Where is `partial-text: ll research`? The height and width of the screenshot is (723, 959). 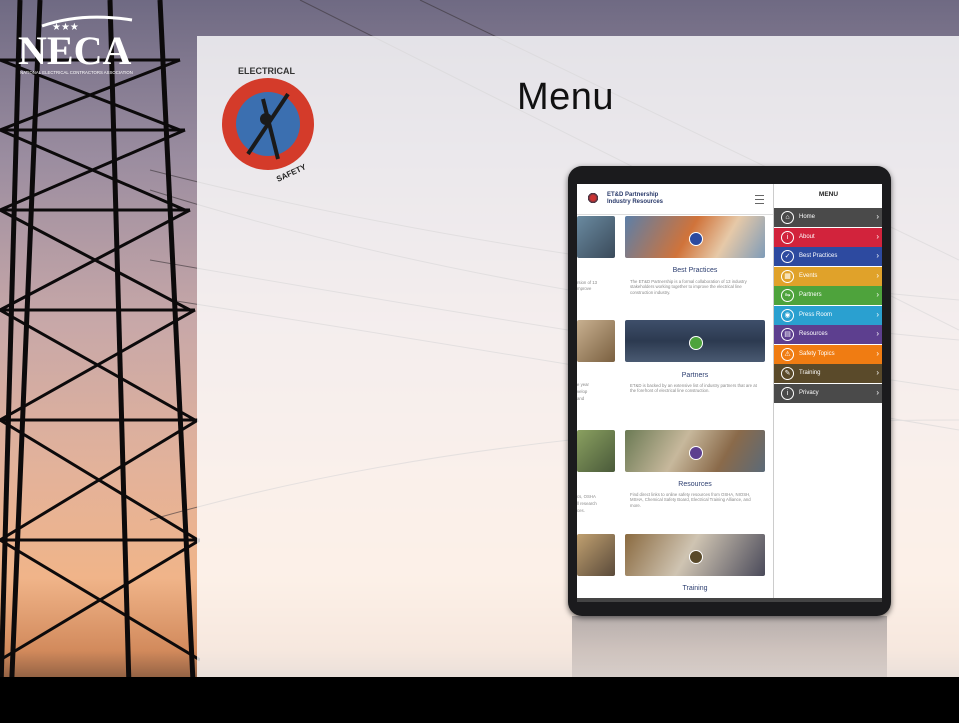 partial-text: ll research is located at coordinates (587, 503).